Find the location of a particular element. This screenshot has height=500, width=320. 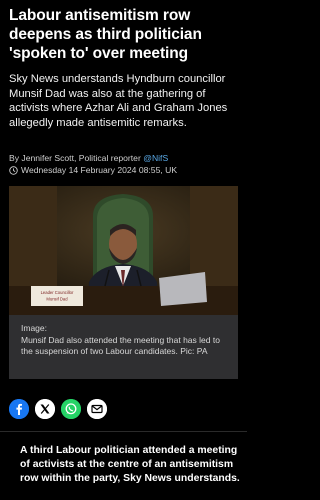

share-facebook-button is located at coordinates (19, 409).